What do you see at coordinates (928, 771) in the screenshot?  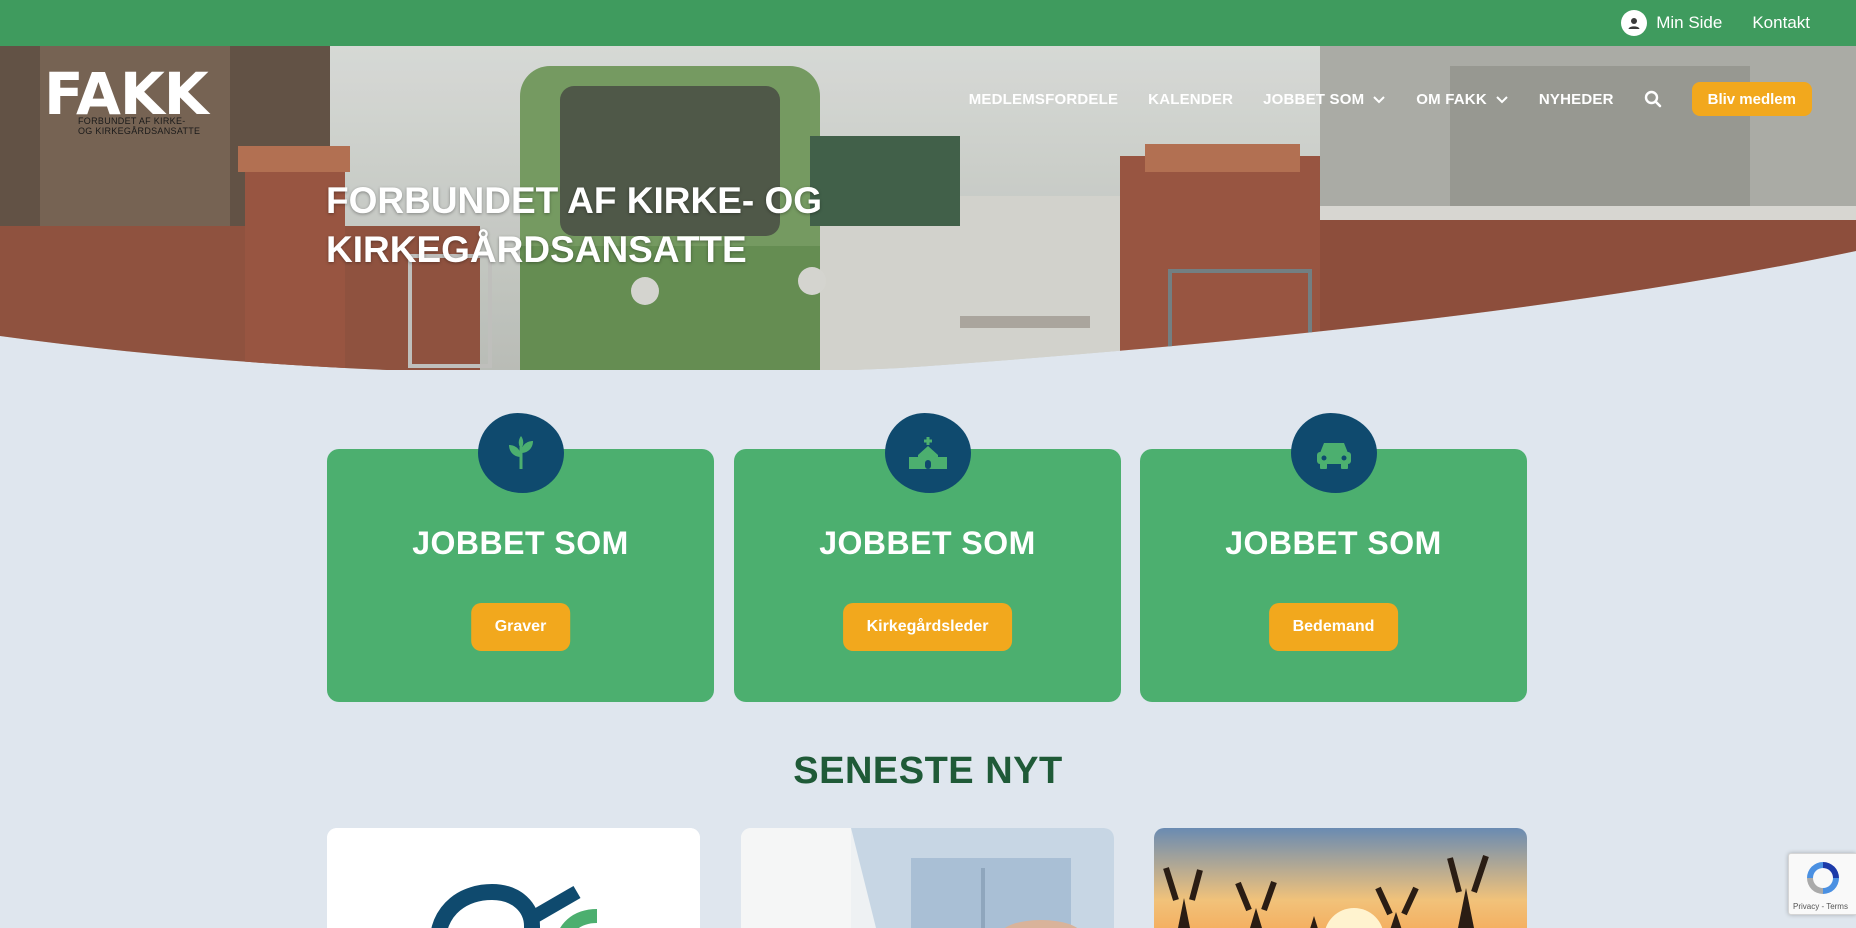 I see `news-section-title: SENESTE NYT` at bounding box center [928, 771].